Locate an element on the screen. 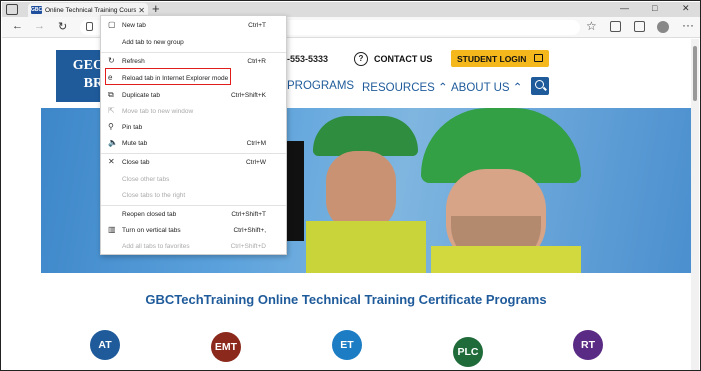 This screenshot has height=371, width=701. forward-button: → is located at coordinates (39, 26).